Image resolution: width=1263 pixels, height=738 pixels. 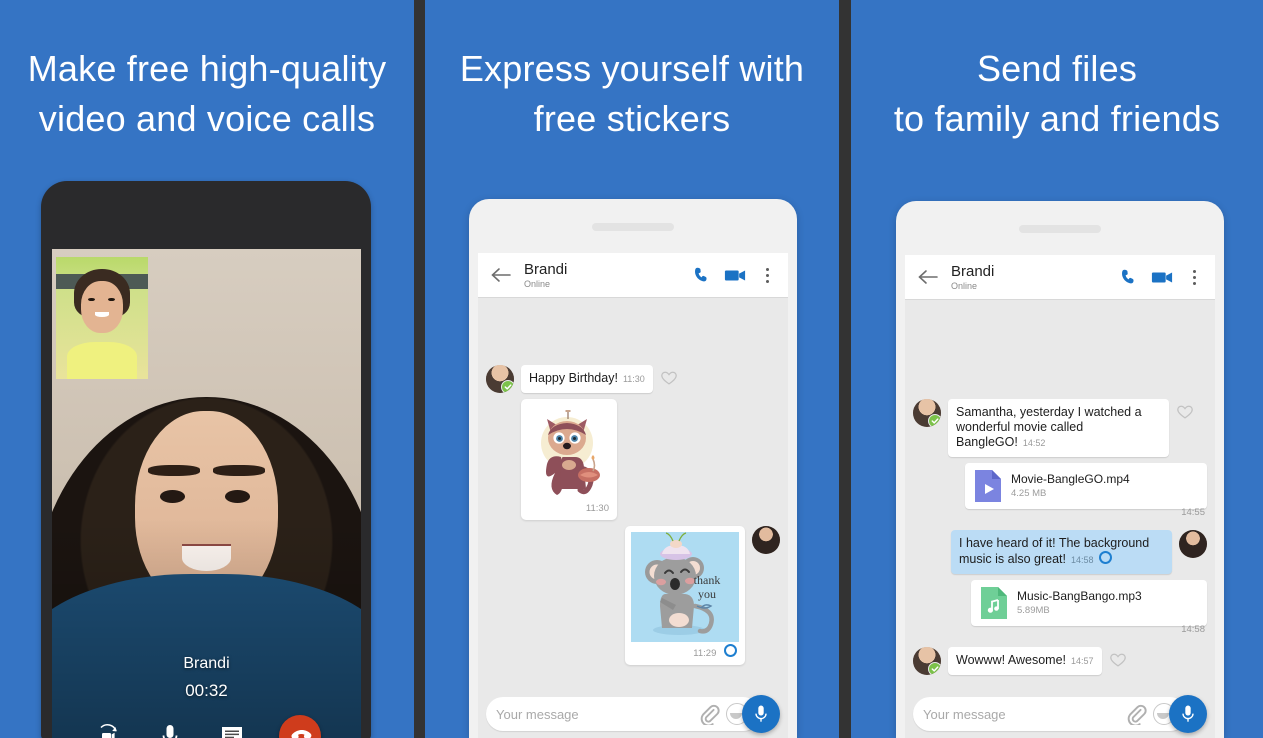 I want to click on message-row: Wowww! Awesome! 14:57, so click(x=1060, y=661).